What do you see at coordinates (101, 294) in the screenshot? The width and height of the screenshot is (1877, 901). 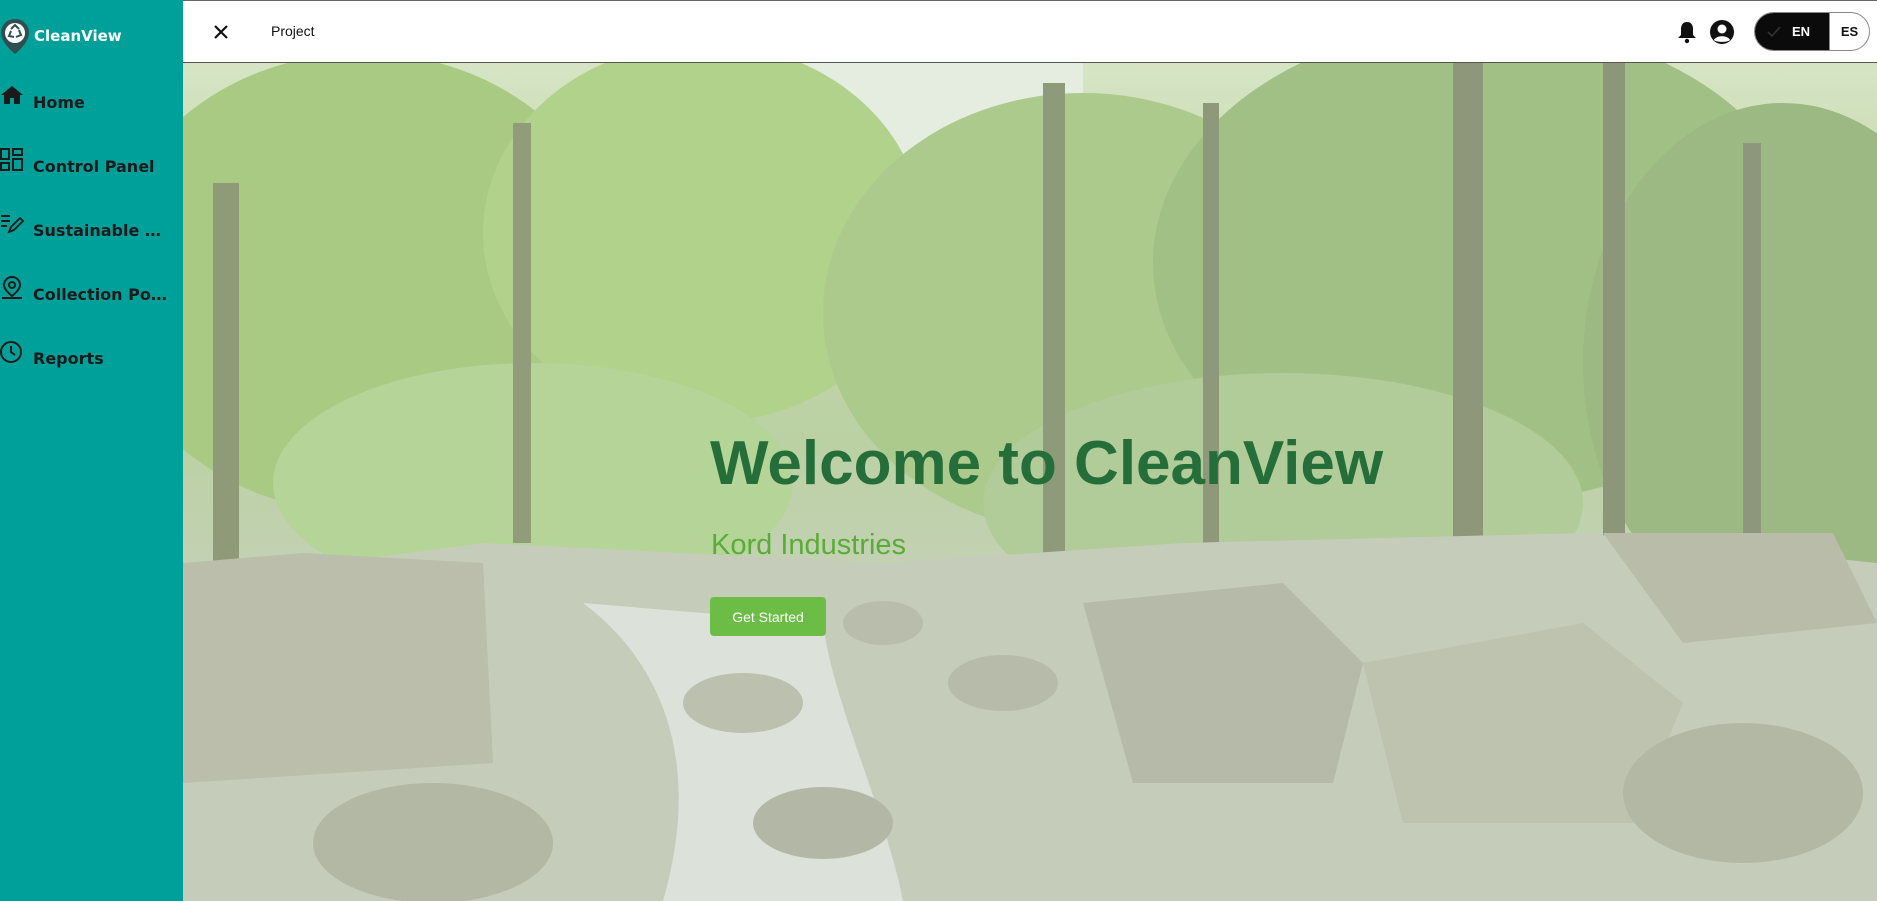 I see `sidebar-item-label: Collection Points` at bounding box center [101, 294].